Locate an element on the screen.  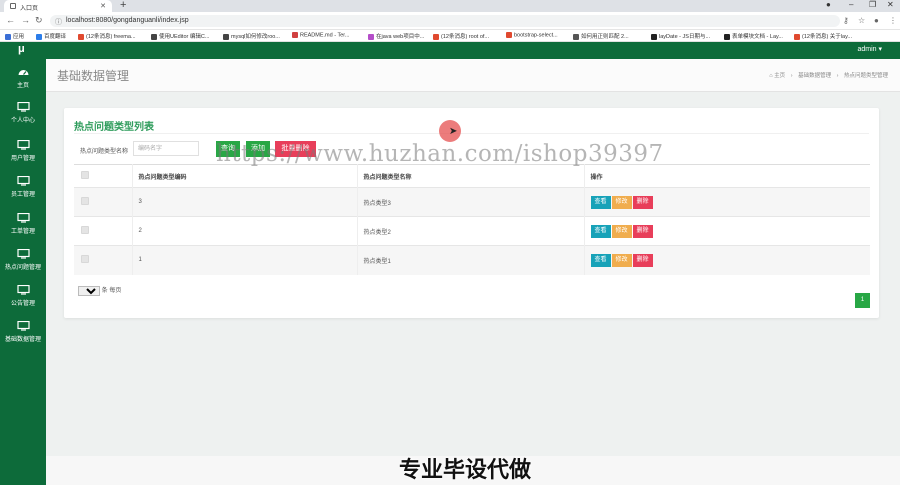
maximize-icon: ❐ is located at coordinates (872, 4).